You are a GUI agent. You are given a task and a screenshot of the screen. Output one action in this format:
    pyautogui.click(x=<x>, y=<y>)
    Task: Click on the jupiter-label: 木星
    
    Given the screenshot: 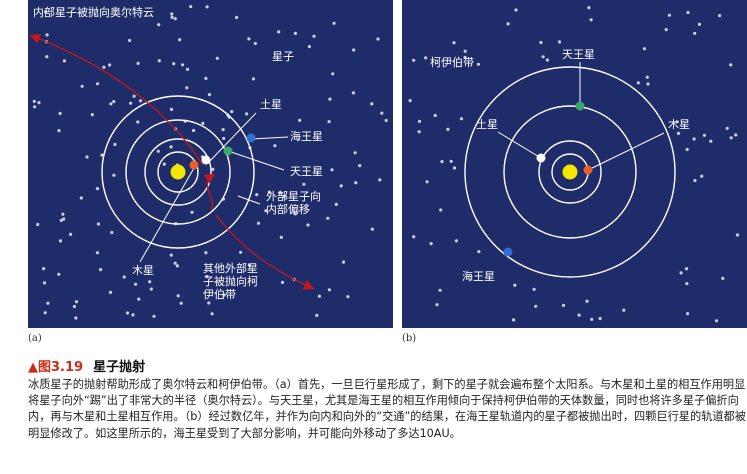 What is the action you would take?
    pyautogui.click(x=143, y=270)
    